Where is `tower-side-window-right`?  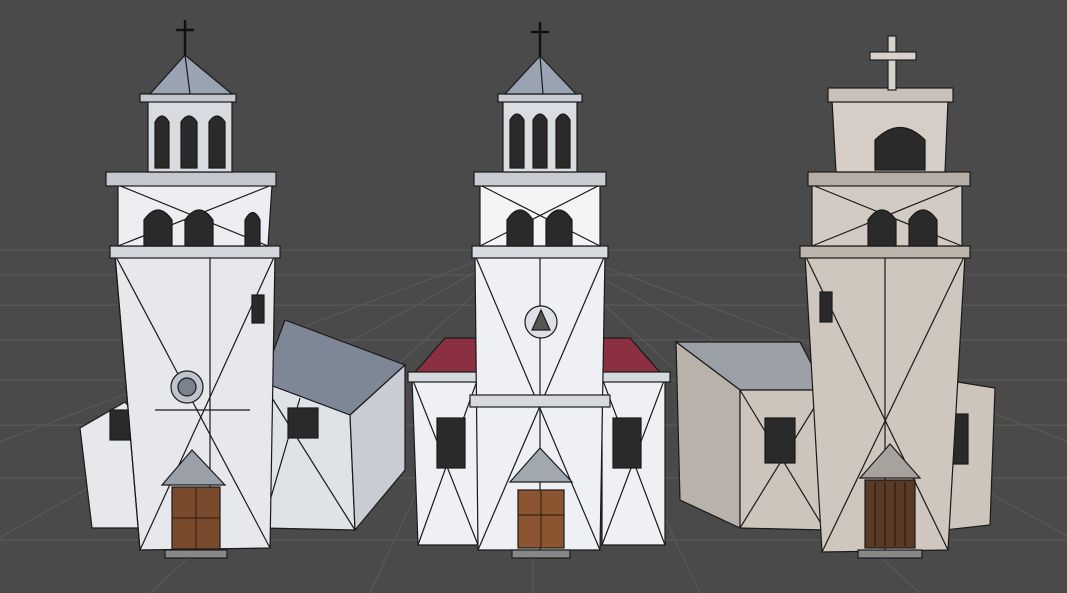 tower-side-window-right is located at coordinates (826, 307).